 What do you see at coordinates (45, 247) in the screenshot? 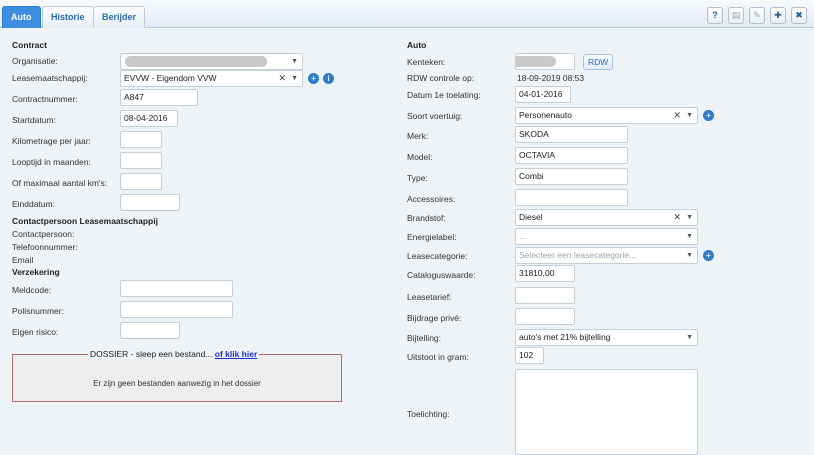
I see `telefoon-label: Telefoonnummer:` at bounding box center [45, 247].